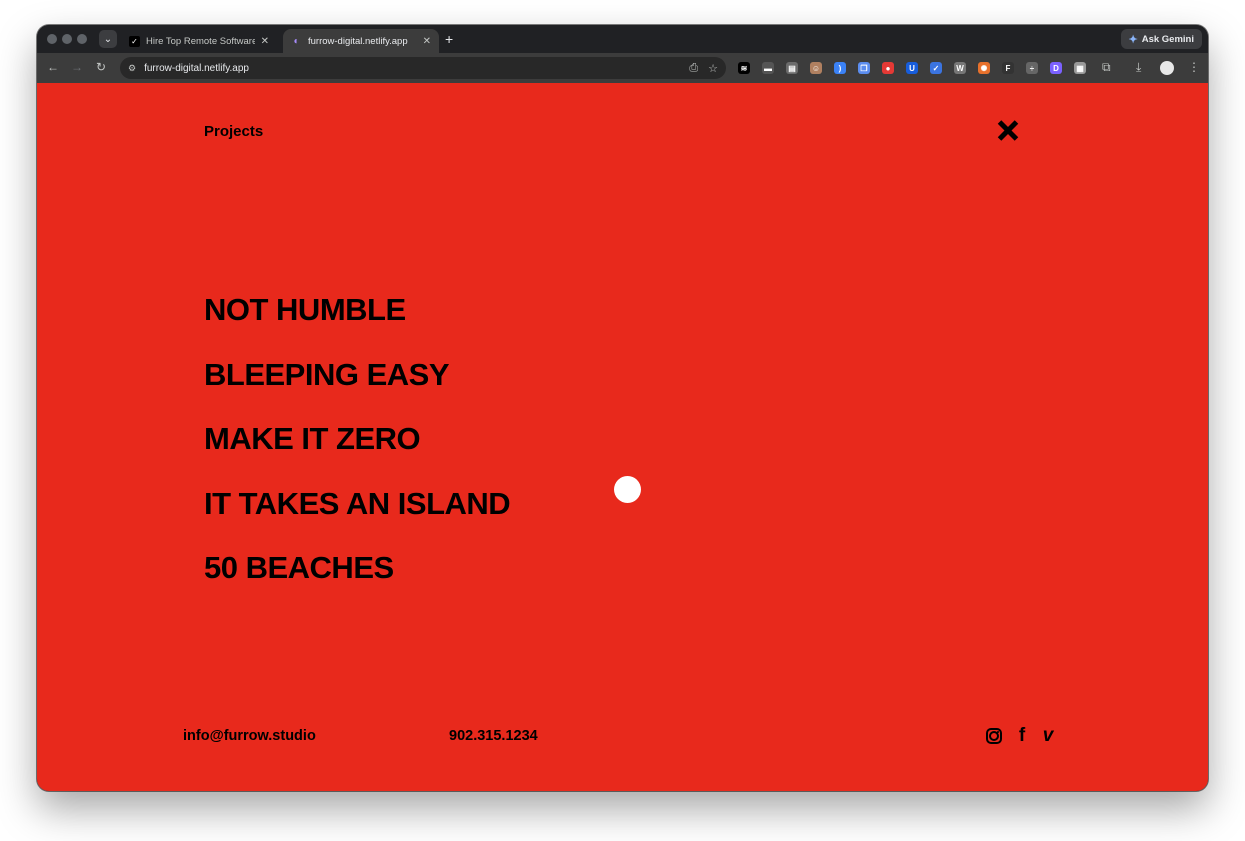 The image size is (1245, 841). Describe the element at coordinates (1167, 68) in the screenshot. I see `profile-avatar` at that location.